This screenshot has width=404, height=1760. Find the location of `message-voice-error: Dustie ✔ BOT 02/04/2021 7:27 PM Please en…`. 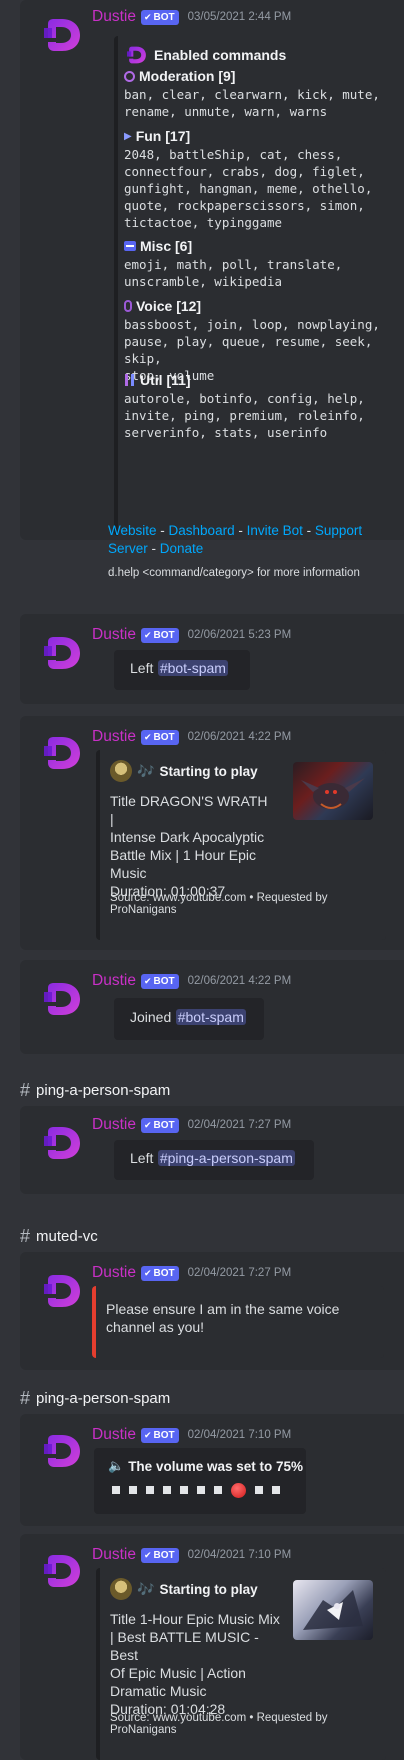

message-voice-error: Dustie ✔ BOT 02/04/2021 7:27 PM Please en… is located at coordinates (212, 1311).